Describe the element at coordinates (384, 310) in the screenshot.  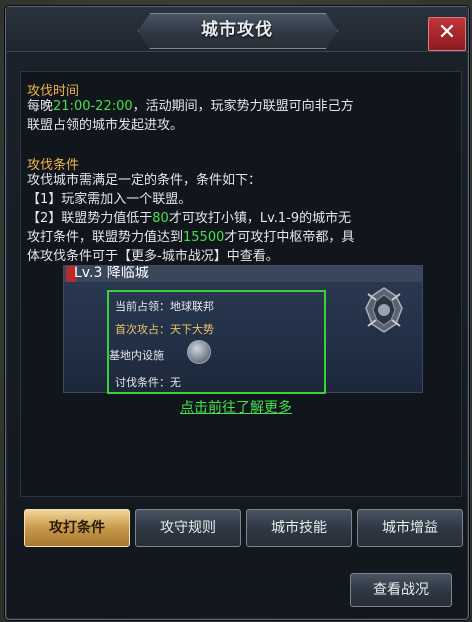
I see `alliance-emblem-icon` at that location.